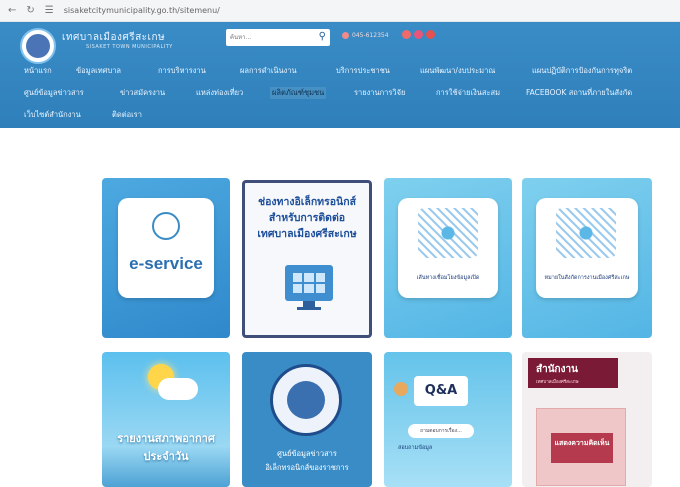 The image size is (680, 487). What do you see at coordinates (468, 93) in the screenshot?
I see `nav-item: การใช้จ่ายเงินสะสม` at bounding box center [468, 93].